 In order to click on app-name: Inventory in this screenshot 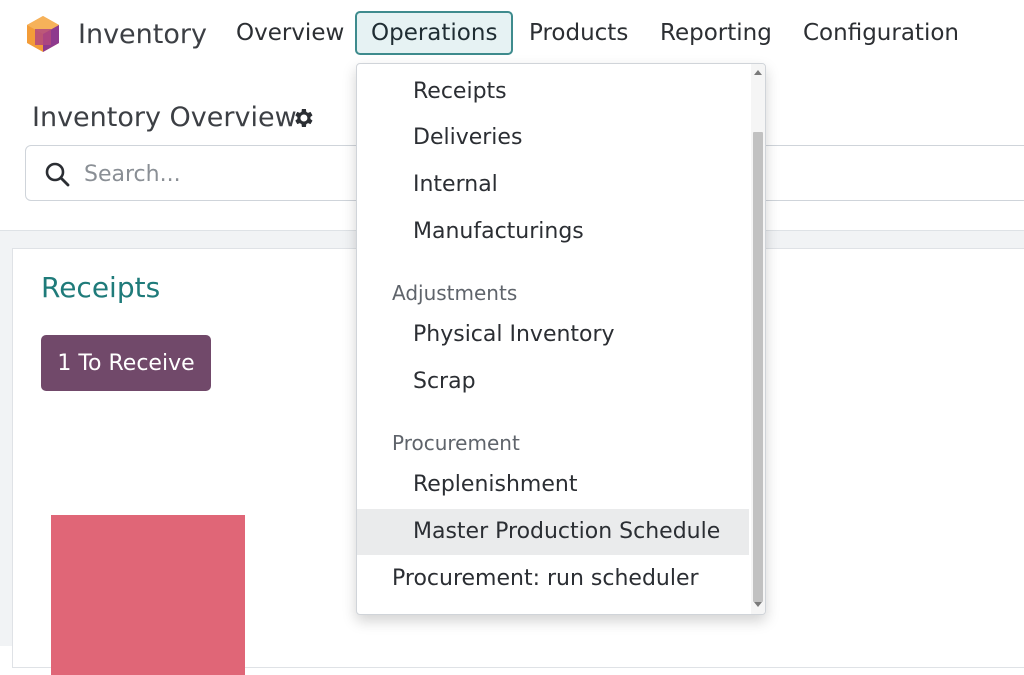, I will do `click(142, 35)`.